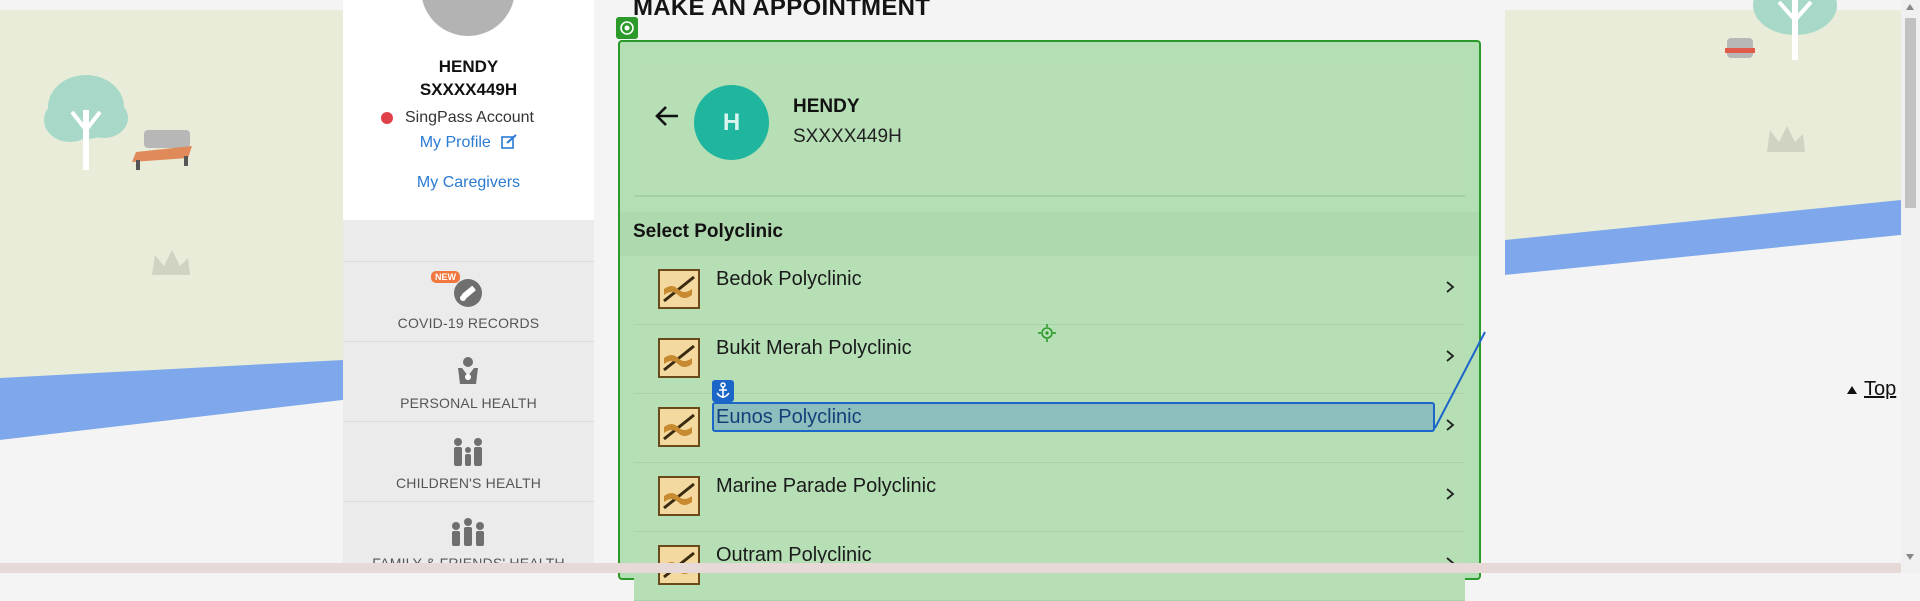 The height and width of the screenshot is (601, 1920). What do you see at coordinates (468, 66) in the screenshot?
I see `profile-name: HENDY` at bounding box center [468, 66].